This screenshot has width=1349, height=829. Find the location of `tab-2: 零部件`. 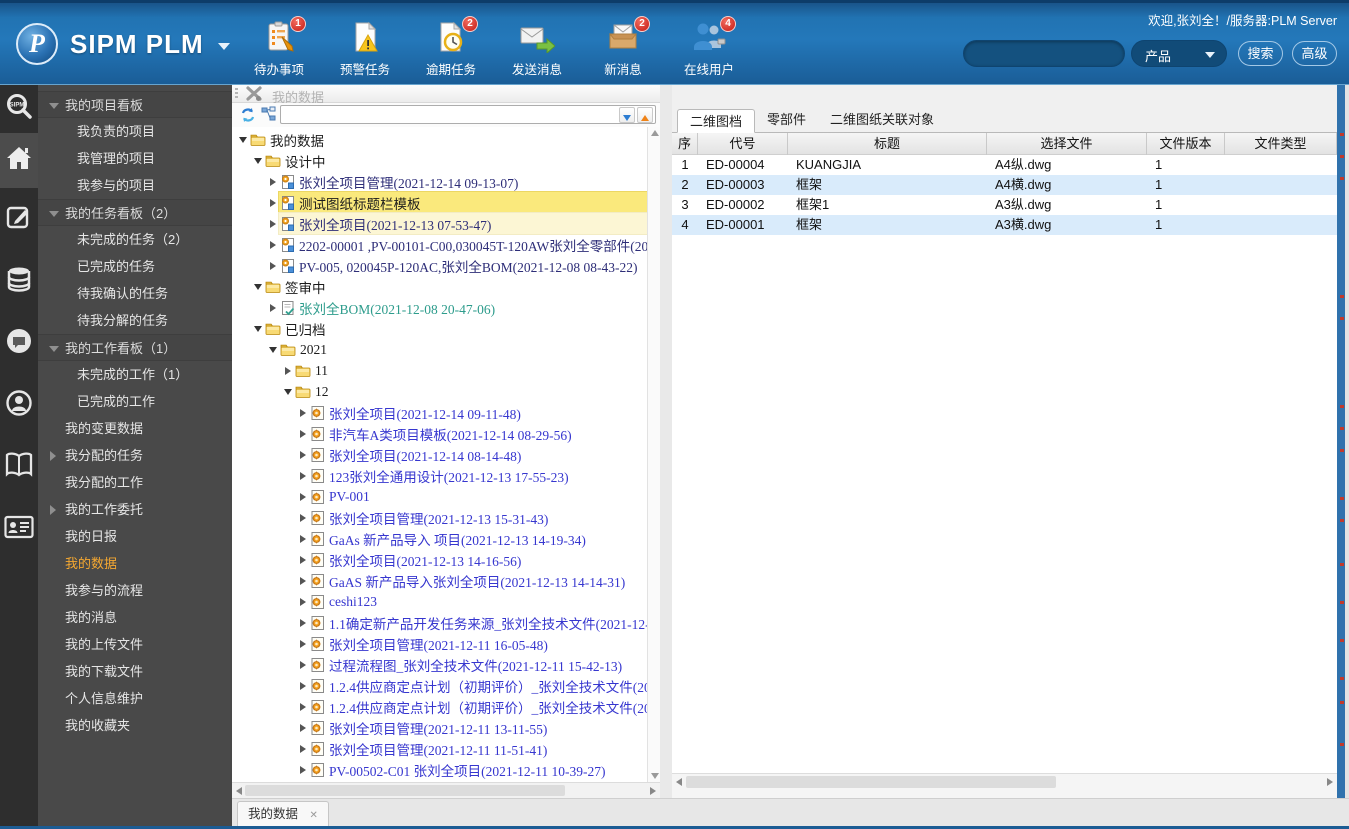

tab-2: 零部件 is located at coordinates (786, 120).